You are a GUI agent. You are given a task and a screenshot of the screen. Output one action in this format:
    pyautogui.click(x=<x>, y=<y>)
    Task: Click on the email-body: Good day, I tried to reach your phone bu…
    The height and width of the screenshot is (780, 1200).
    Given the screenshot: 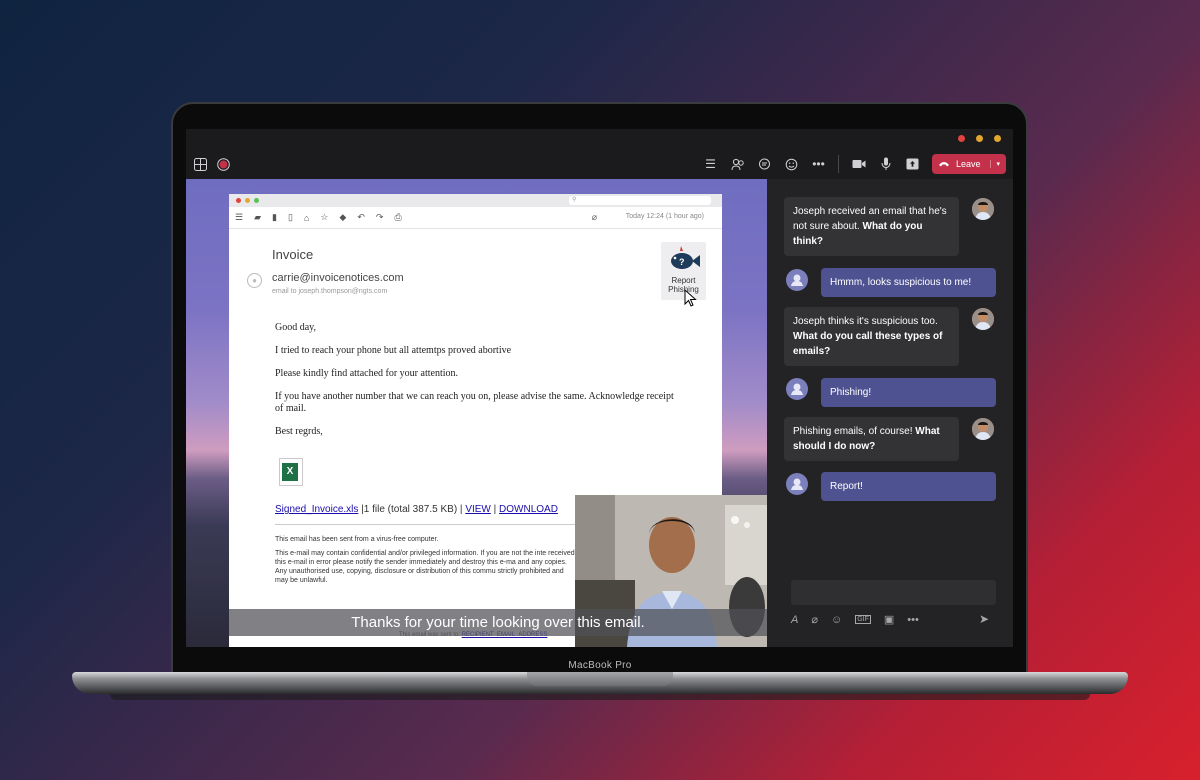 What is the action you would take?
    pyautogui.click(x=475, y=385)
    